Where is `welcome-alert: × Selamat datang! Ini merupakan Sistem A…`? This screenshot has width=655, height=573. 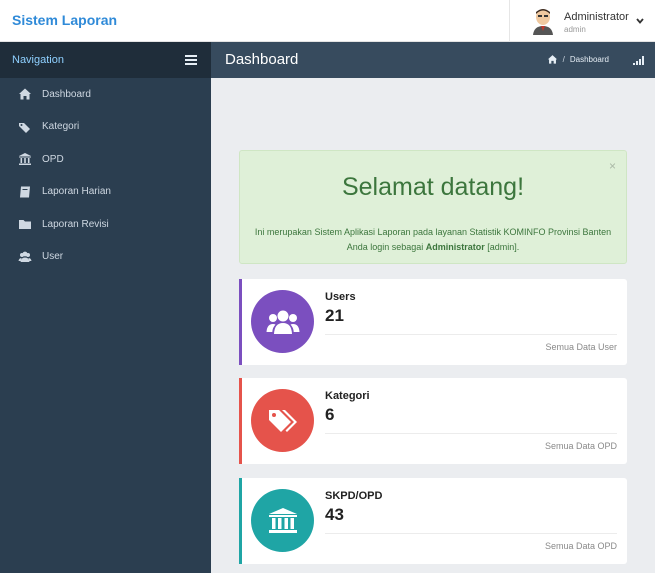 welcome-alert: × Selamat datang! Ini merupakan Sistem A… is located at coordinates (433, 207).